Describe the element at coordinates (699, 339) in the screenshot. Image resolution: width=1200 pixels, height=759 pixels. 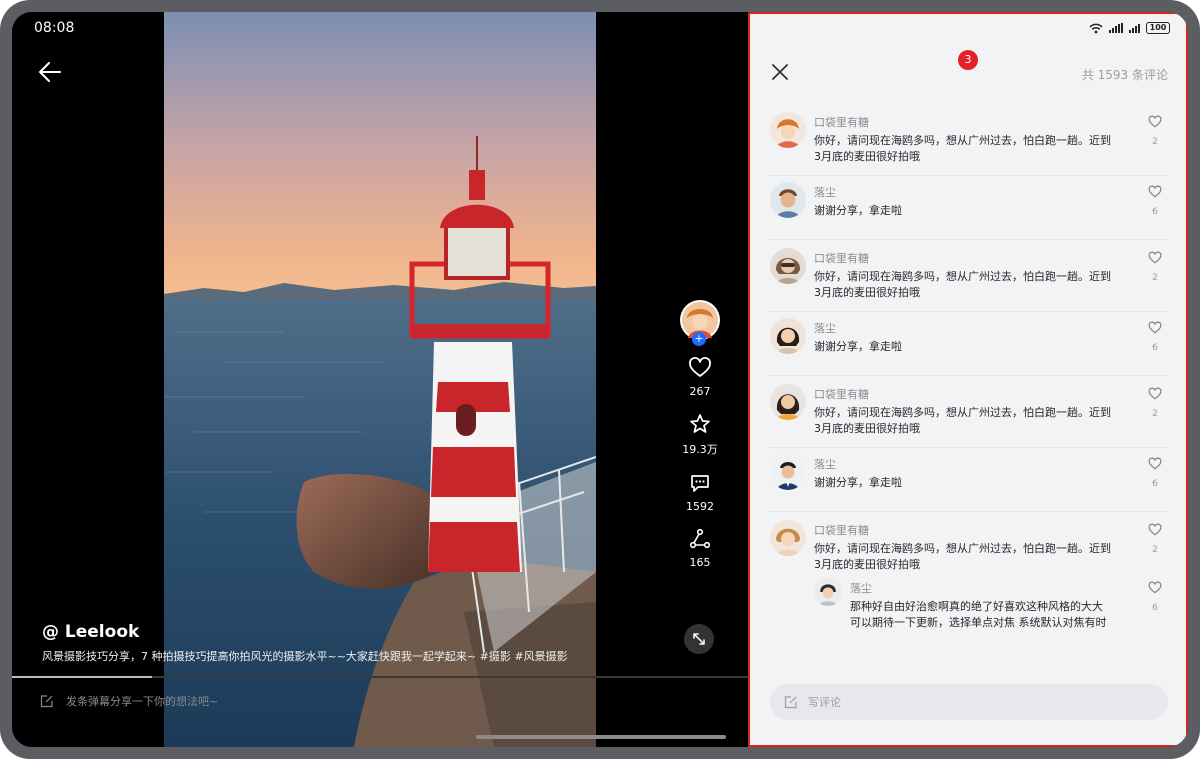
I see `follow-plus-icon: +` at that location.